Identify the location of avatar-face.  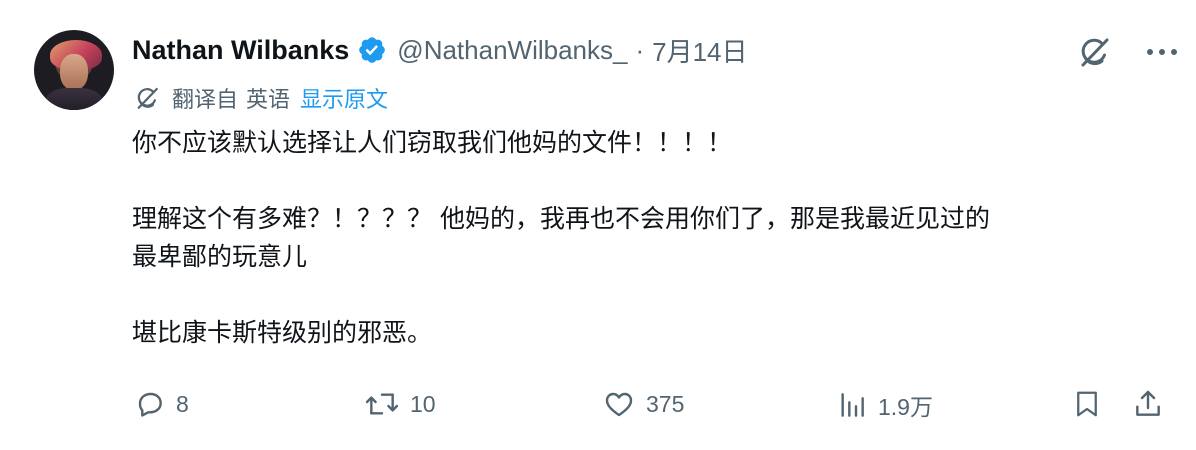
(74, 72).